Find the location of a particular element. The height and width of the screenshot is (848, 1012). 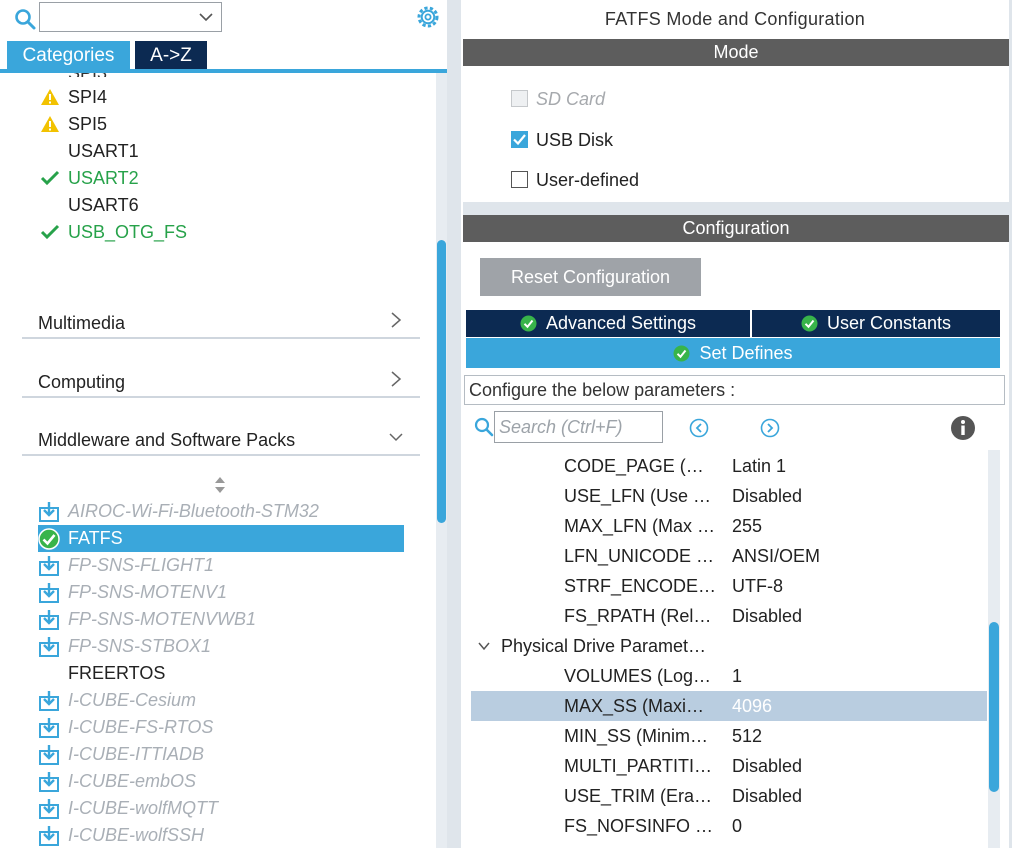

category-label: Multimedia is located at coordinates (82, 323).